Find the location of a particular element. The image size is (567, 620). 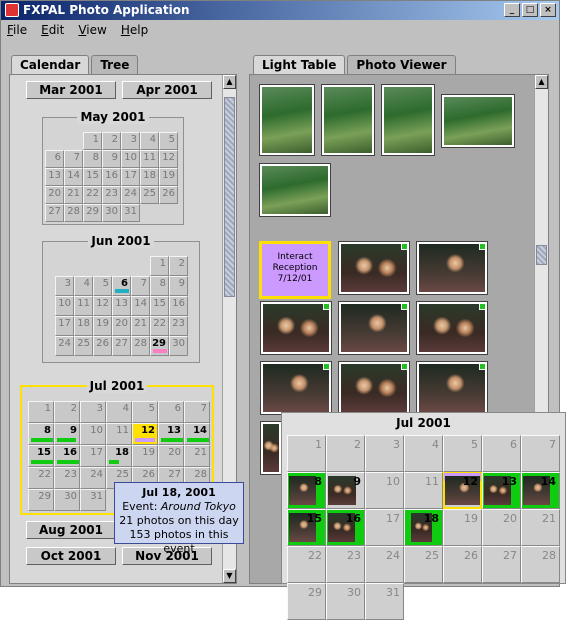

zoom-day: 27 is located at coordinates (501, 564).